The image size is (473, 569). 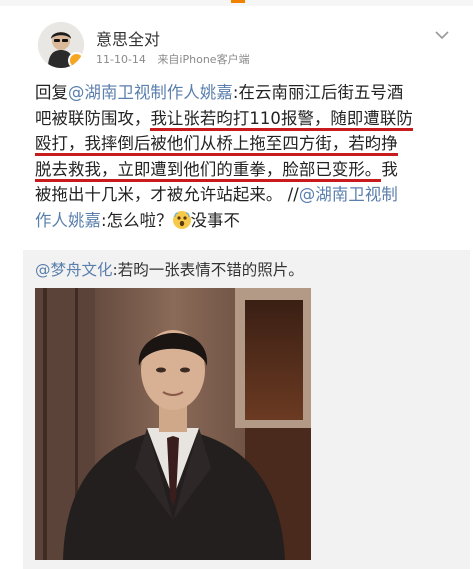 What do you see at coordinates (203, 59) in the screenshot?
I see `post-client: 来自iPhone客户端` at bounding box center [203, 59].